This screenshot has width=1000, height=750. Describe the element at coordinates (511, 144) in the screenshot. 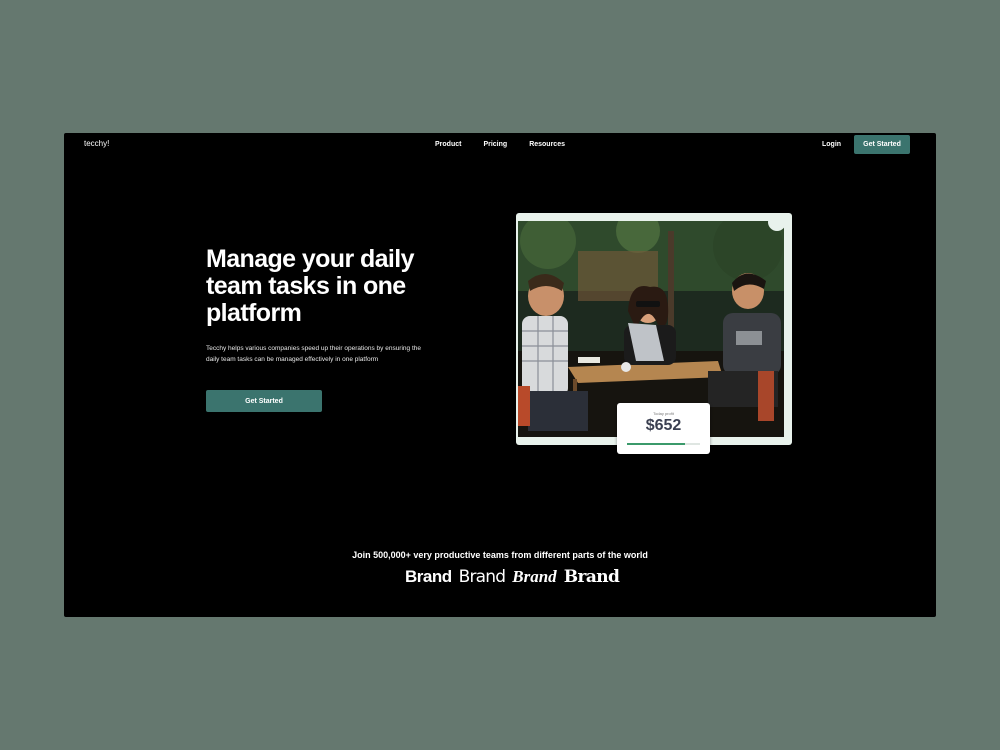

I see `nav-menu: Product Pricing Resources` at that location.